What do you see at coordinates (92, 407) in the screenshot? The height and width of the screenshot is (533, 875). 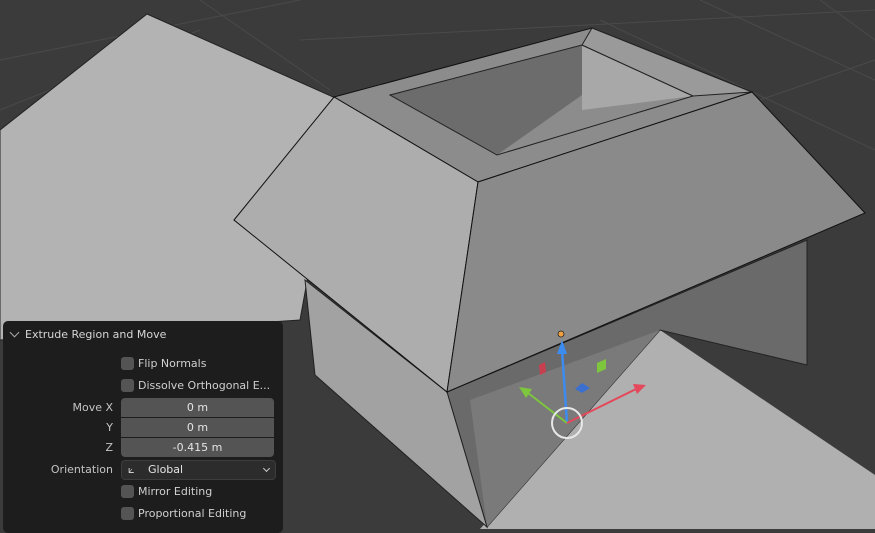 I see `move-x-label: Move X` at bounding box center [92, 407].